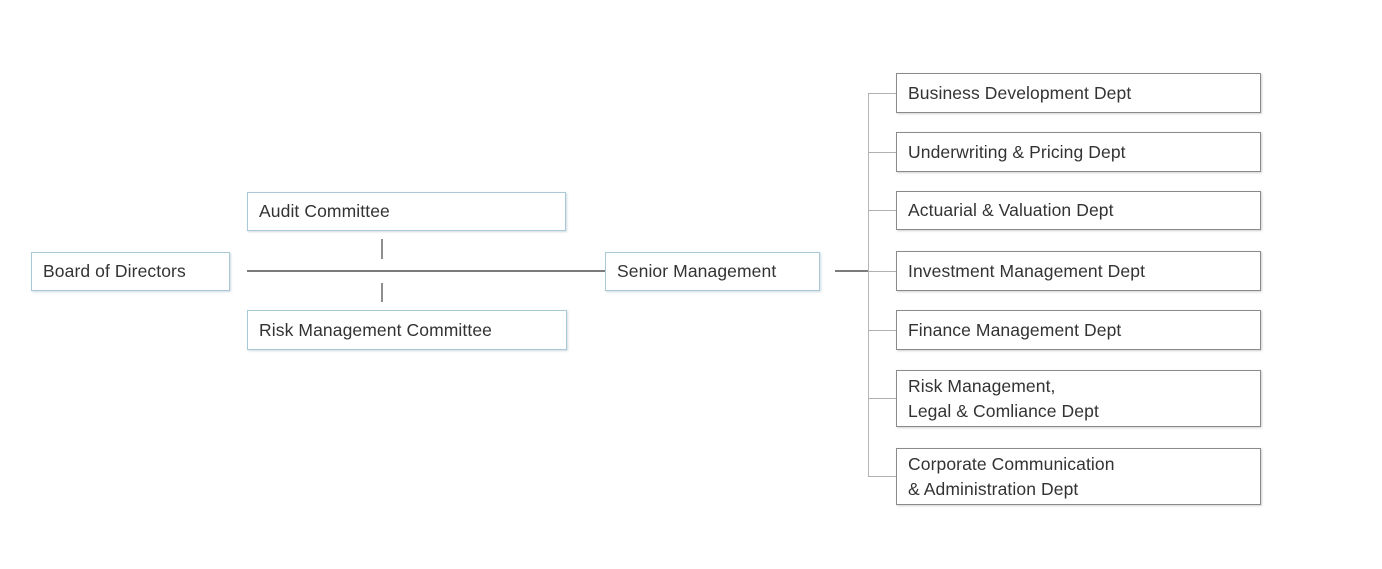 The height and width of the screenshot is (569, 1382). I want to click on node-board-of-directors: Board of Directors, so click(130, 271).